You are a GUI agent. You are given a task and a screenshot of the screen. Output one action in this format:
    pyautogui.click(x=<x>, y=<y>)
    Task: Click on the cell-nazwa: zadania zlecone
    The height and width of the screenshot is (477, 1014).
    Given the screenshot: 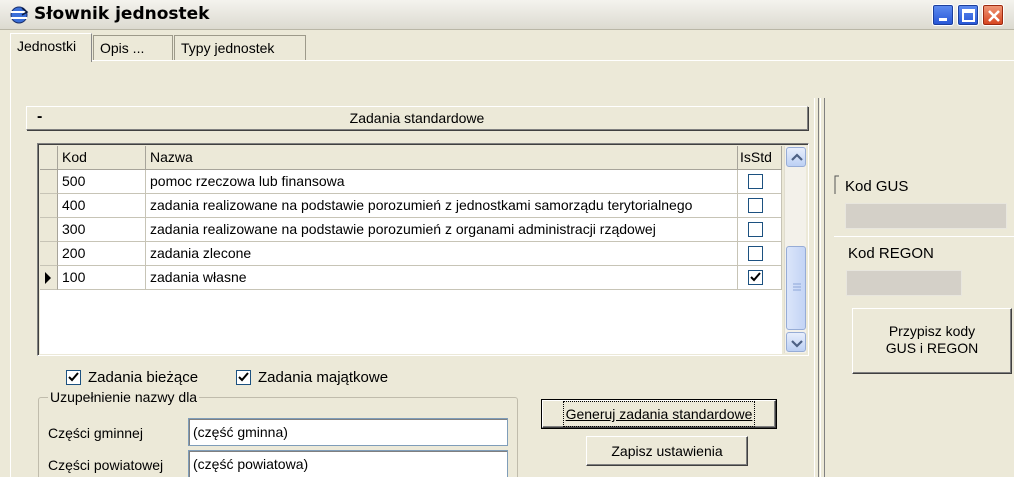 What is the action you would take?
    pyautogui.click(x=442, y=254)
    